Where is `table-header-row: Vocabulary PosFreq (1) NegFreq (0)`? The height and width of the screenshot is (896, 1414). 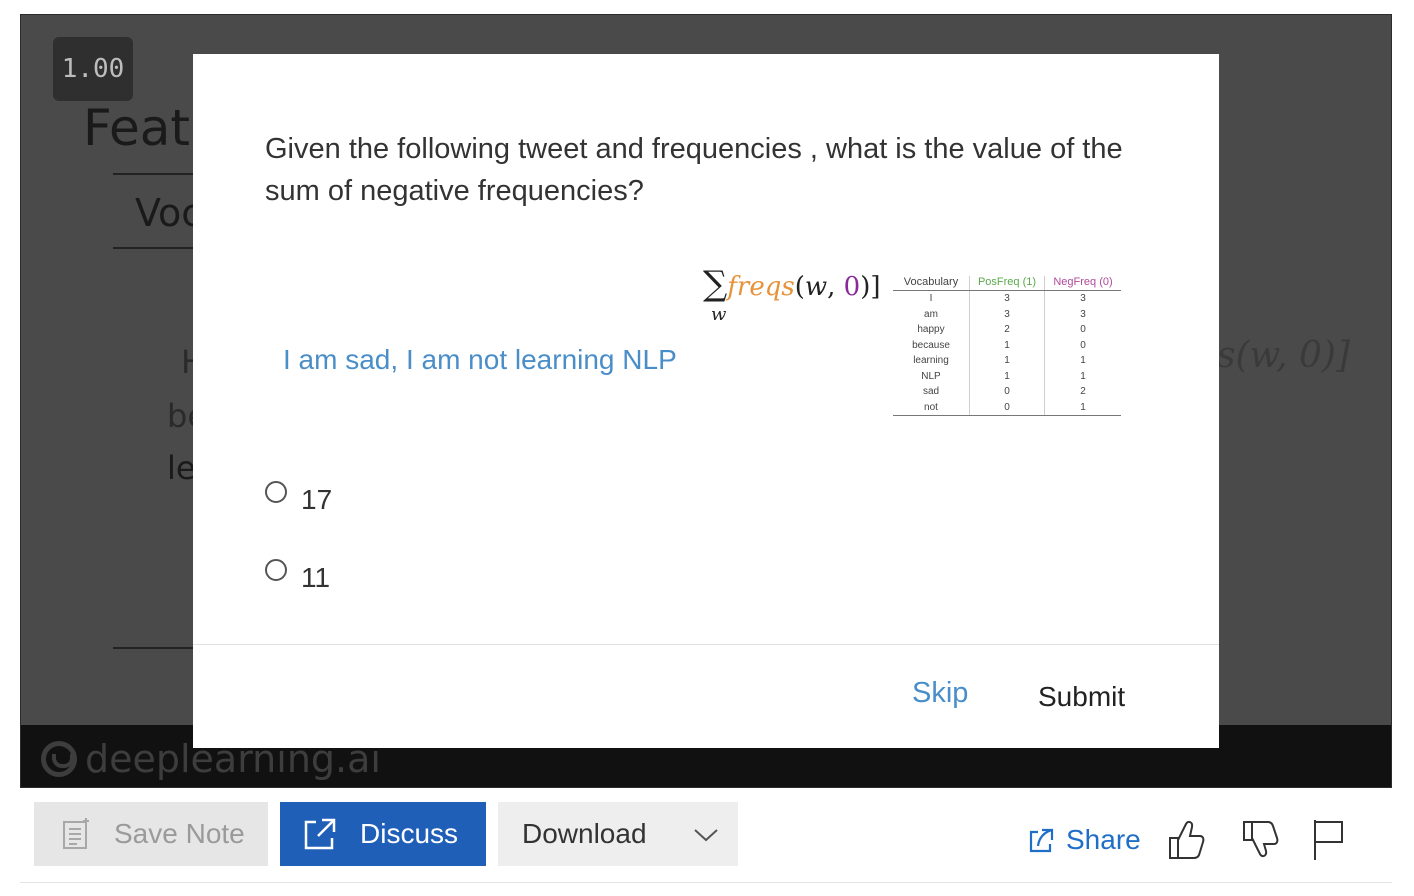 table-header-row: Vocabulary PosFreq (1) NegFreq (0) is located at coordinates (1007, 283).